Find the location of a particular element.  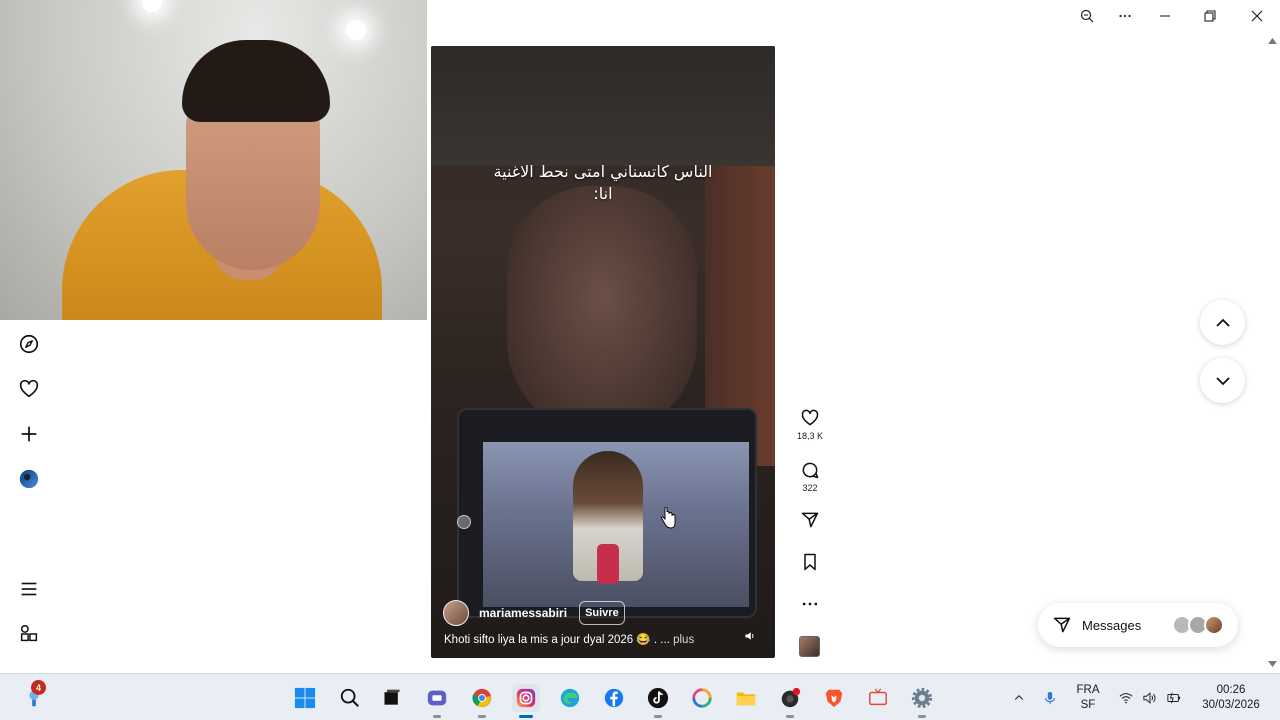

zoom-icon is located at coordinates (1087, 16).